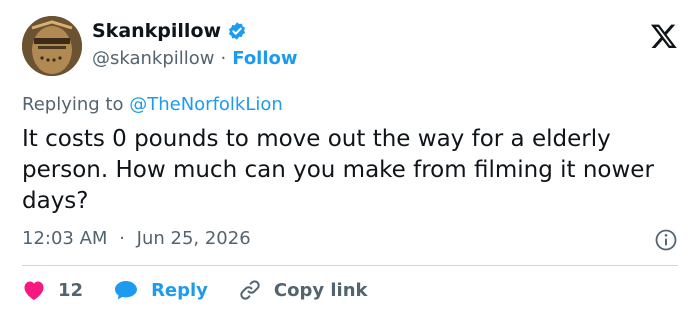  I want to click on replying-to: Replying to @TheNorfolkLion, so click(152, 104).